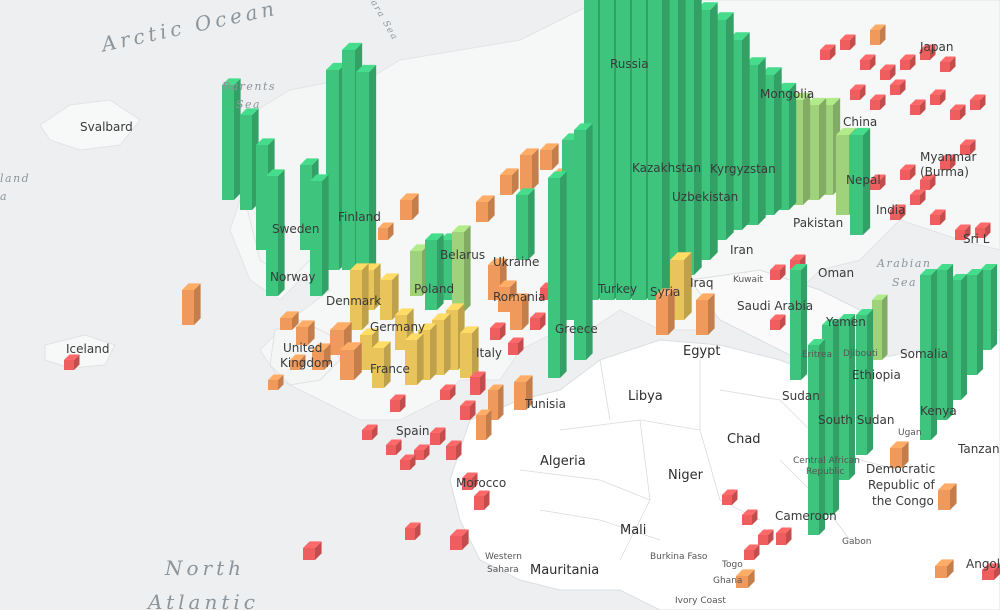 Image resolution: width=1000 pixels, height=610 pixels. What do you see at coordinates (489, 353) in the screenshot?
I see `label-italy: Italy` at bounding box center [489, 353].